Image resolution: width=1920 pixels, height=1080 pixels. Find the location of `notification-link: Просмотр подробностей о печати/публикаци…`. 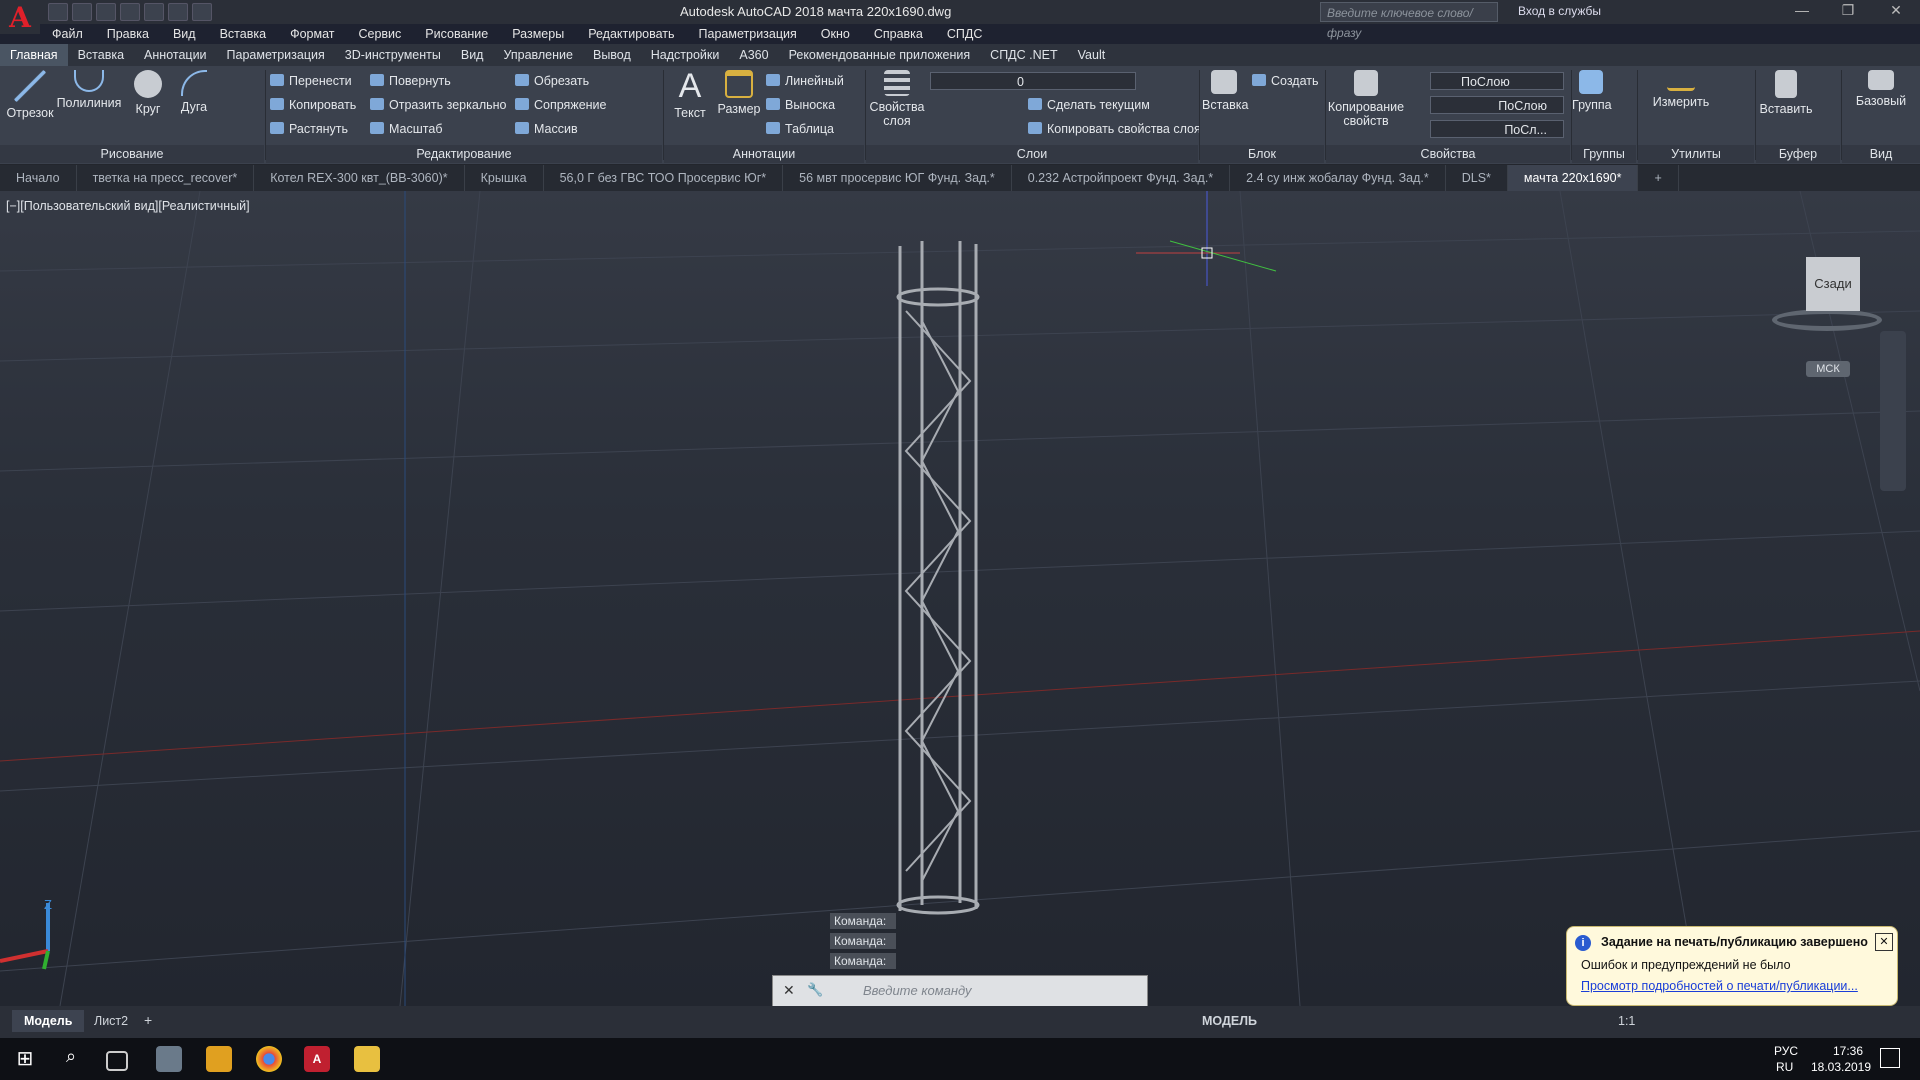

notification-link: Просмотр подробностей о печати/публикаци… is located at coordinates (1719, 986).